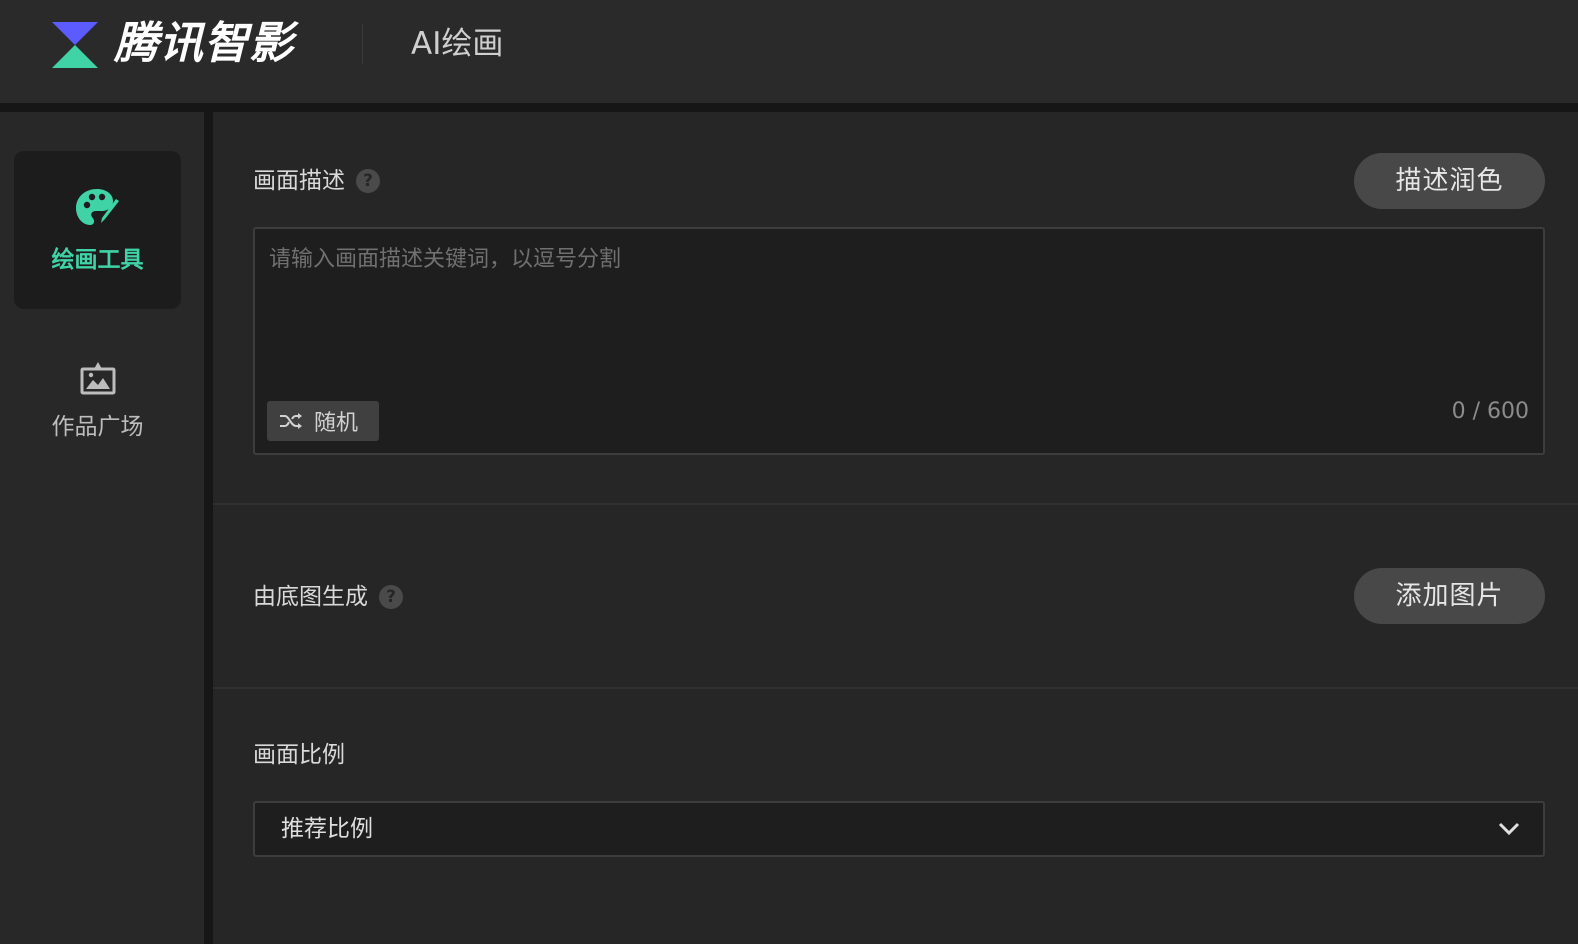  I want to click on shuffle-icon, so click(291, 421).